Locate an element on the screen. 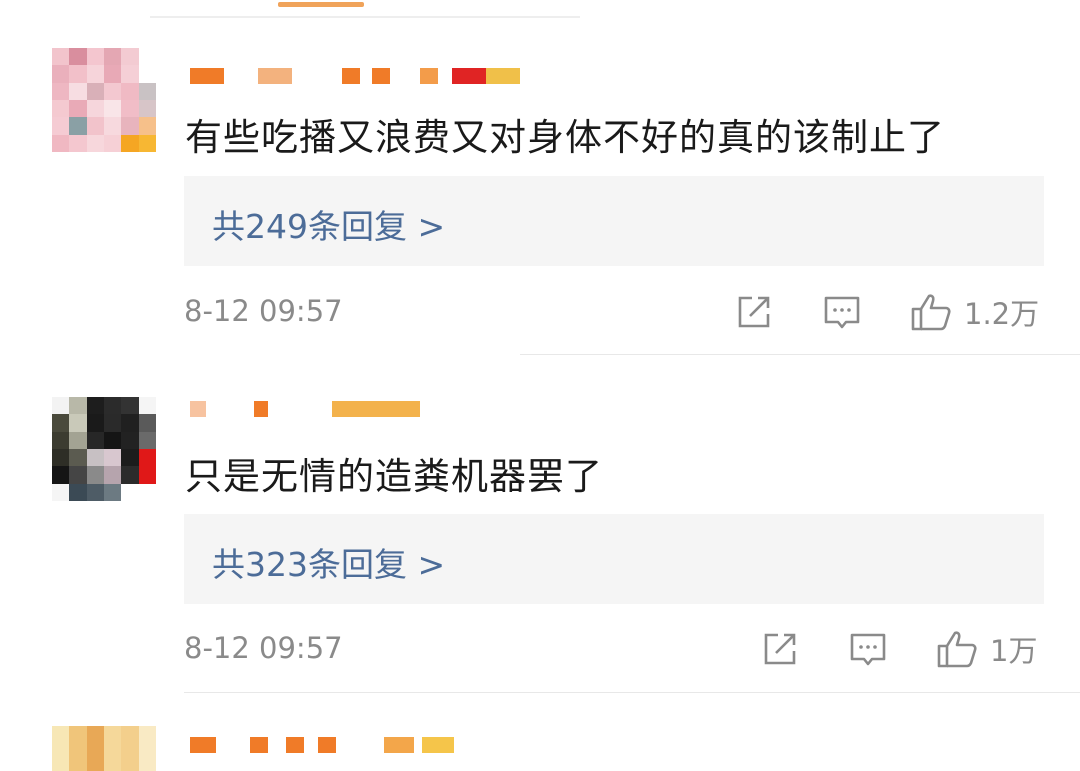 Image resolution: width=1080 pixels, height=771 pixels. comment-text: 有些吃播又浪费又对身体不好的真的该制止了 is located at coordinates (565, 137).